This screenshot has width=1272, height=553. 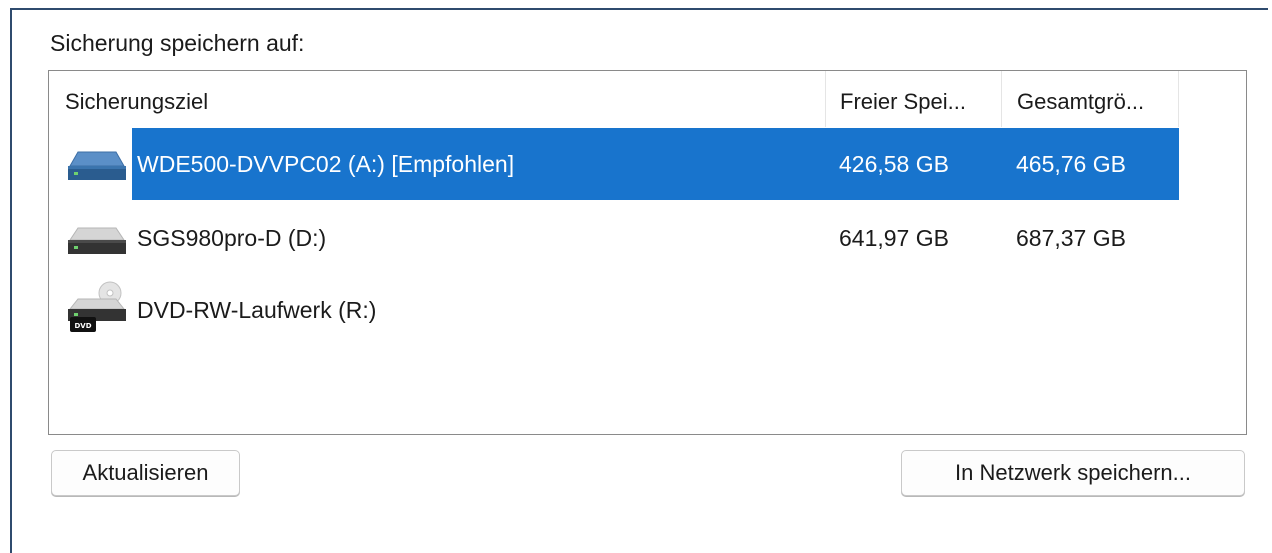 What do you see at coordinates (614, 238) in the screenshot?
I see `list-item: SGS980pro-D (D:) 641,97 GB 687,37 GB` at bounding box center [614, 238].